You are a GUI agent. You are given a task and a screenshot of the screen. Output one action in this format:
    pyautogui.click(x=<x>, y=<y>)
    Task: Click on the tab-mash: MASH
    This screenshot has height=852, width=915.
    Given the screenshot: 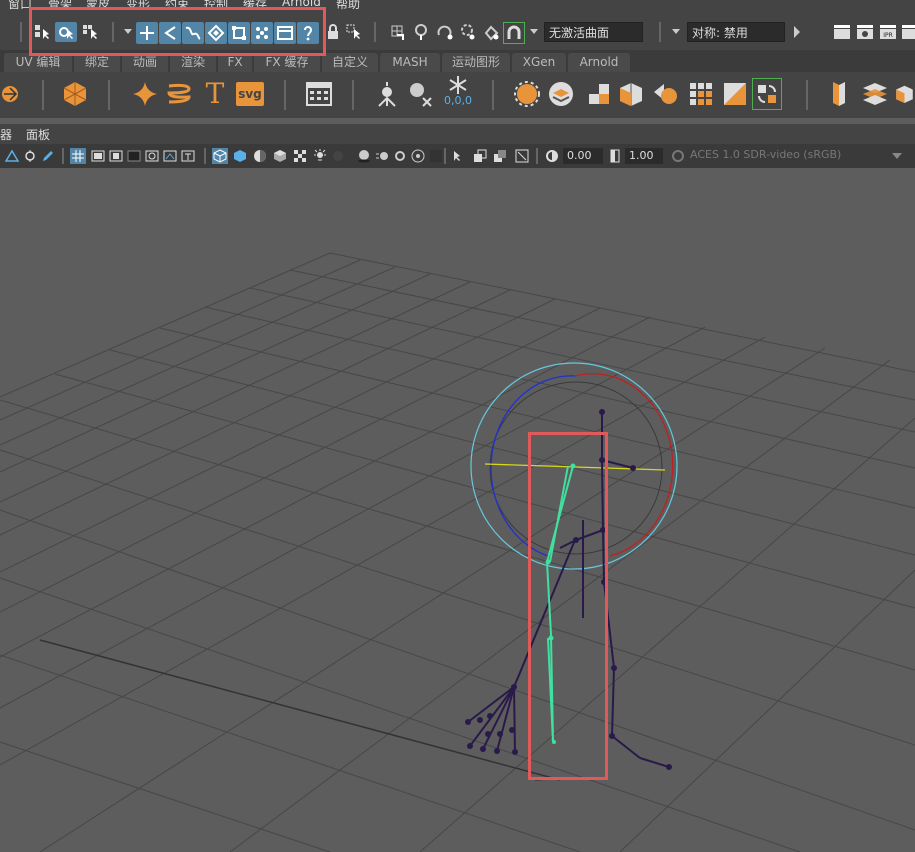 What is the action you would take?
    pyautogui.click(x=410, y=62)
    